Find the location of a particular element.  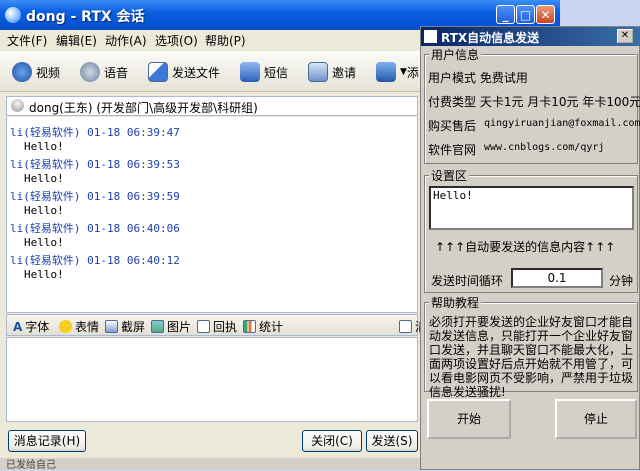

message-header: li(轻易软件) 01-18 06:40:06 is located at coordinates (95, 228).